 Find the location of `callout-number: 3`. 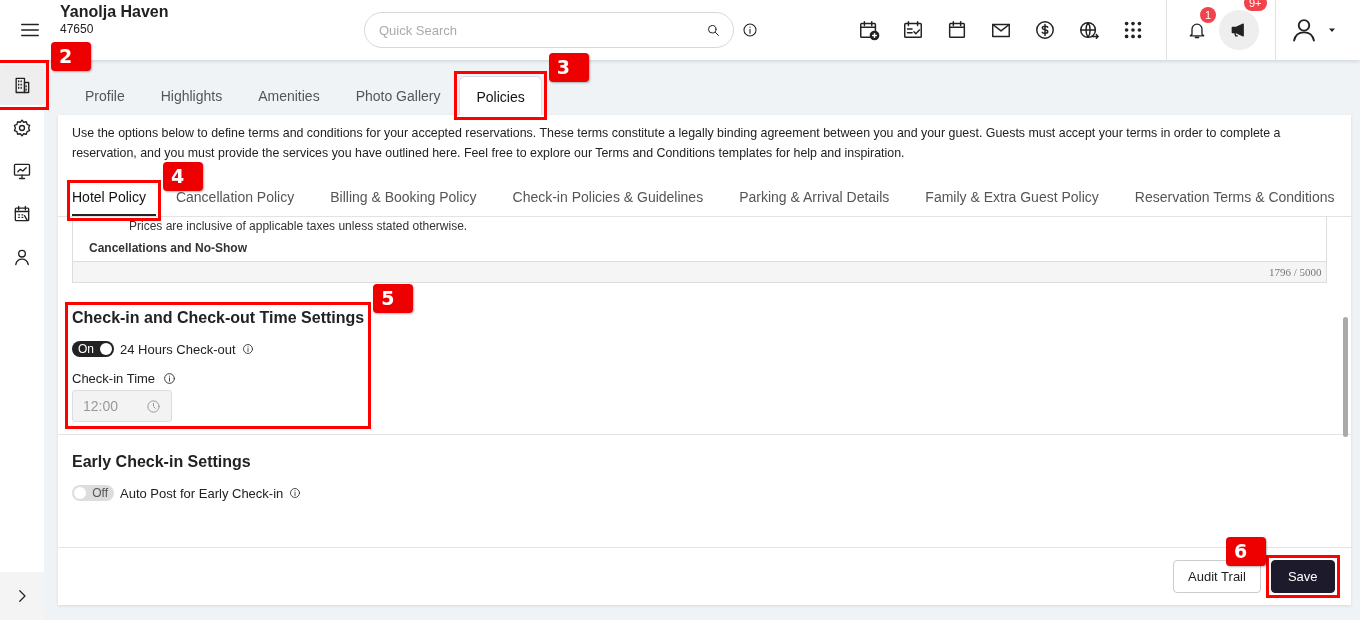

callout-number: 3 is located at coordinates (568, 67).